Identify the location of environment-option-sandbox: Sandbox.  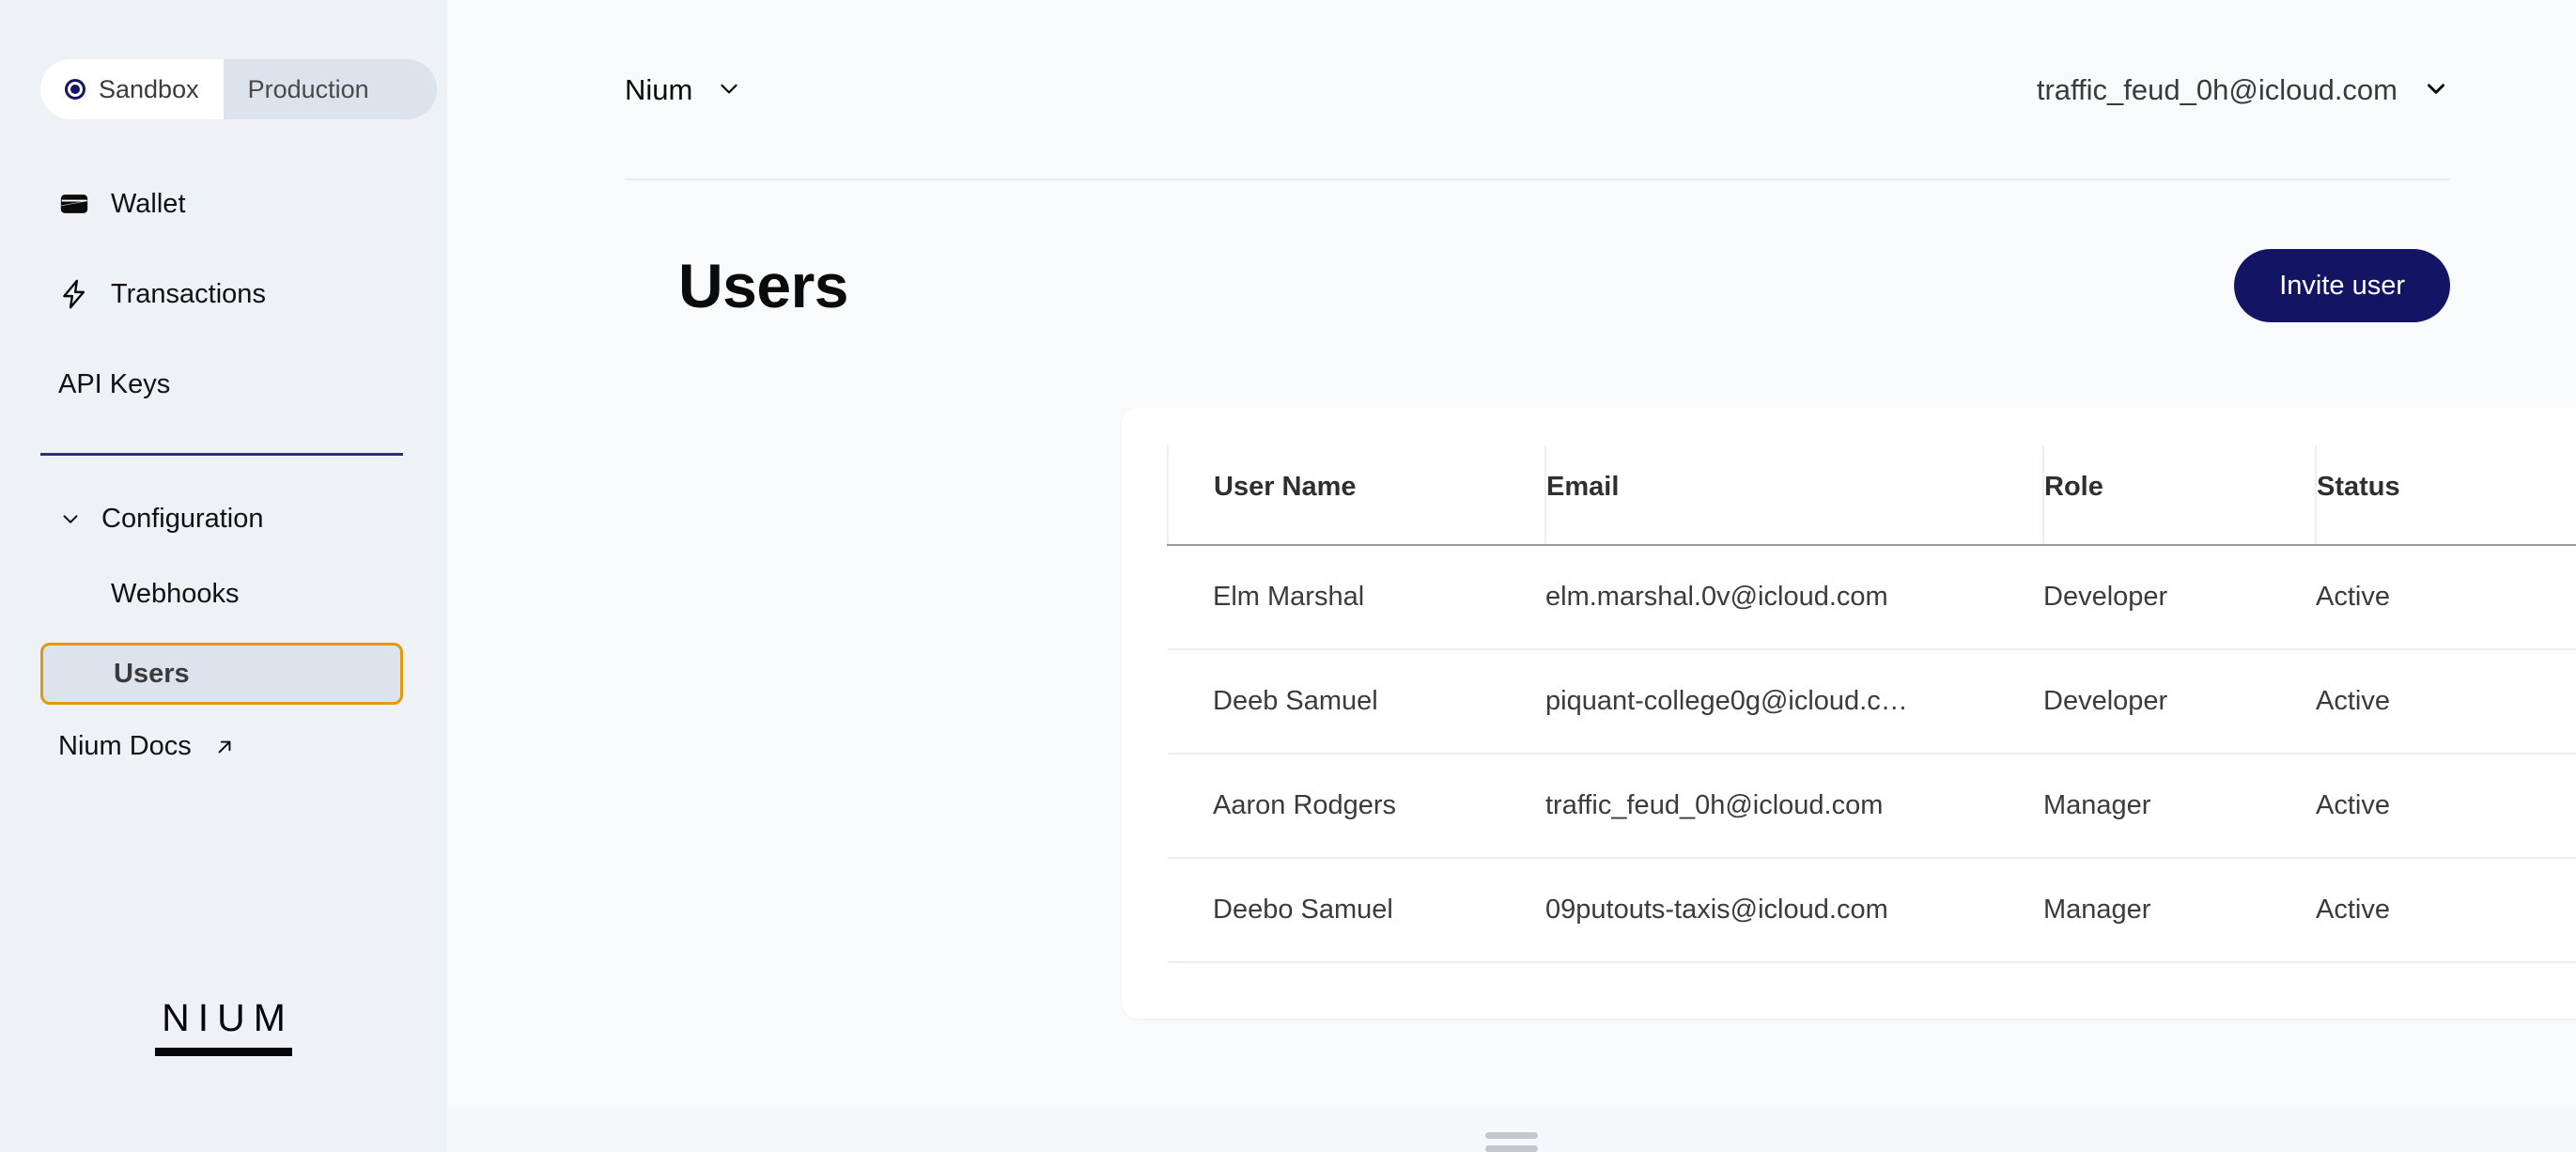
(132, 89).